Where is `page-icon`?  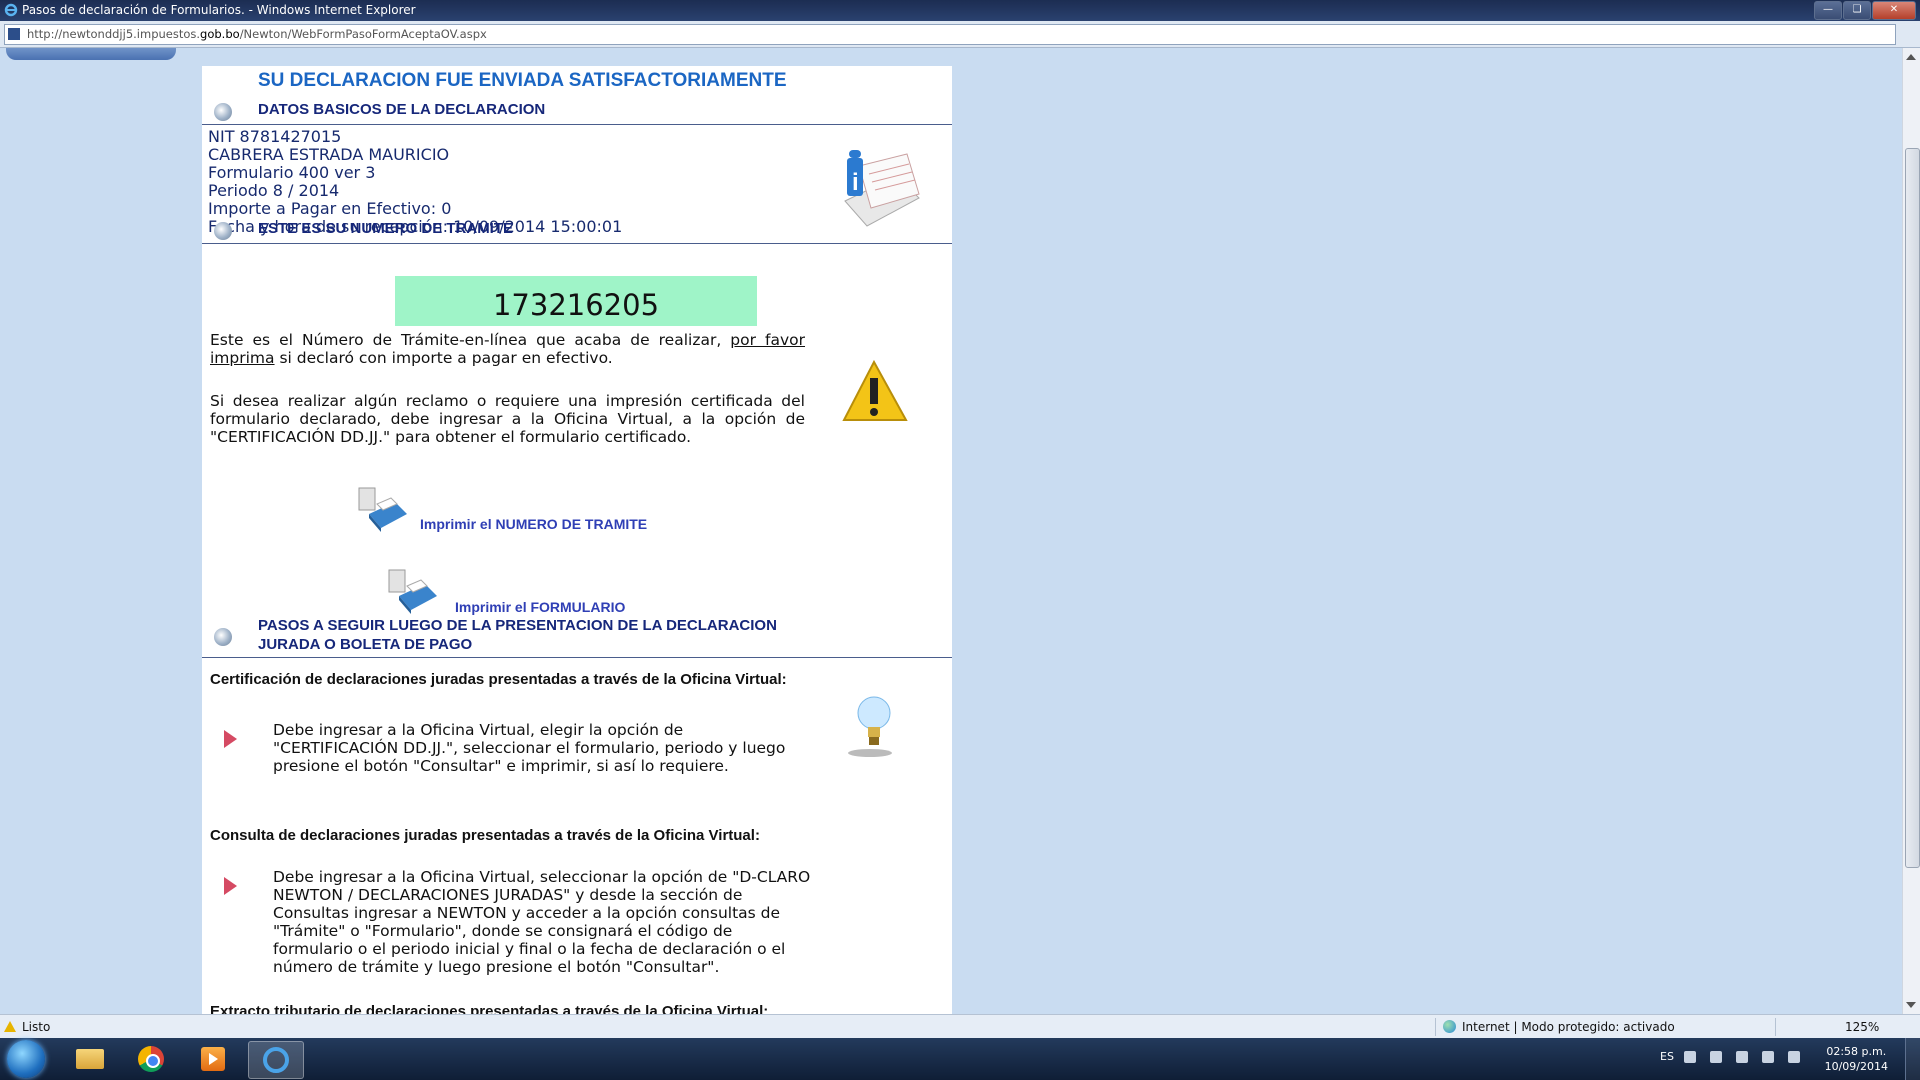 page-icon is located at coordinates (14, 34).